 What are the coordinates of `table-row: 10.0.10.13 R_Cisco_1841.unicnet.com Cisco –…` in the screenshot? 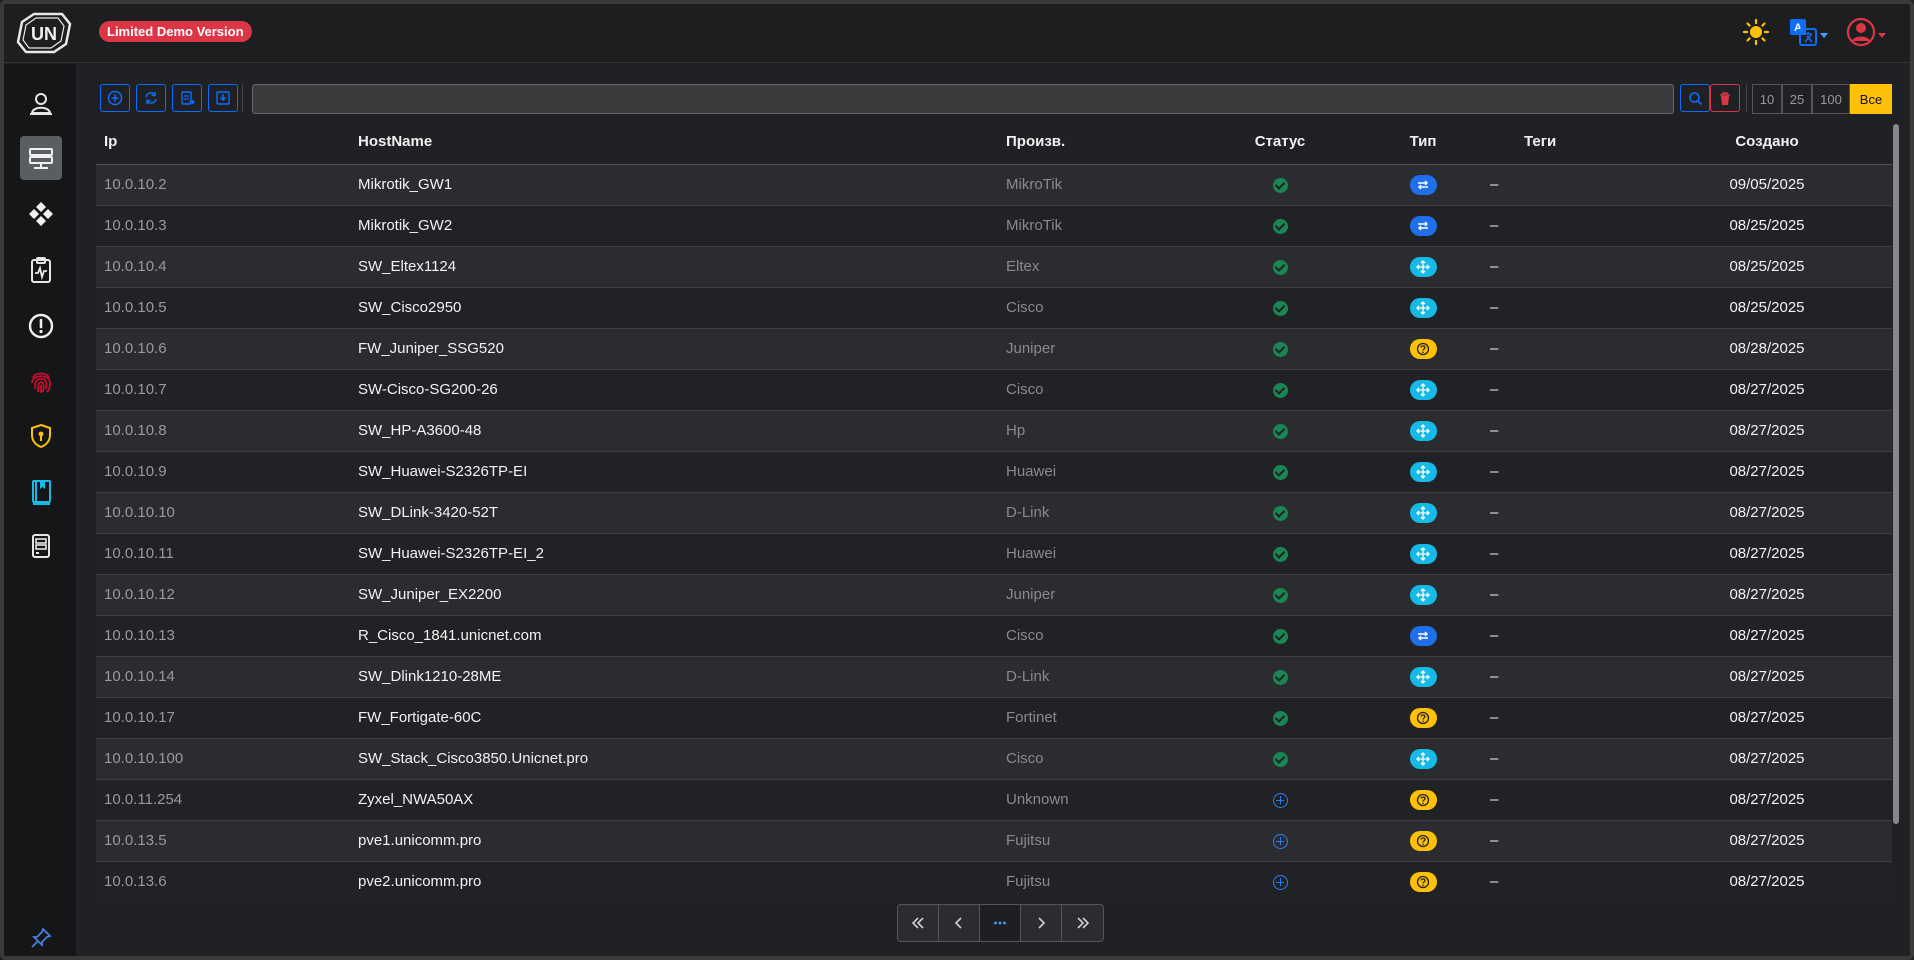 It's located at (994, 636).